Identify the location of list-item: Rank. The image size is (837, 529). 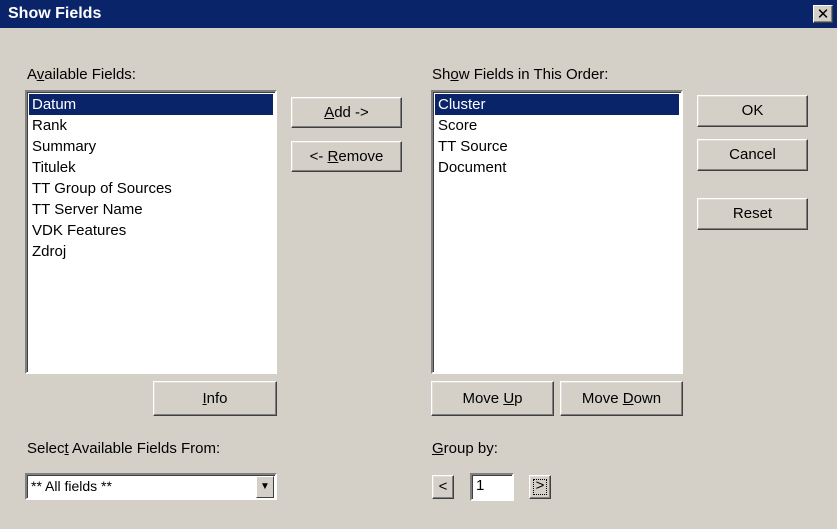
(151, 125).